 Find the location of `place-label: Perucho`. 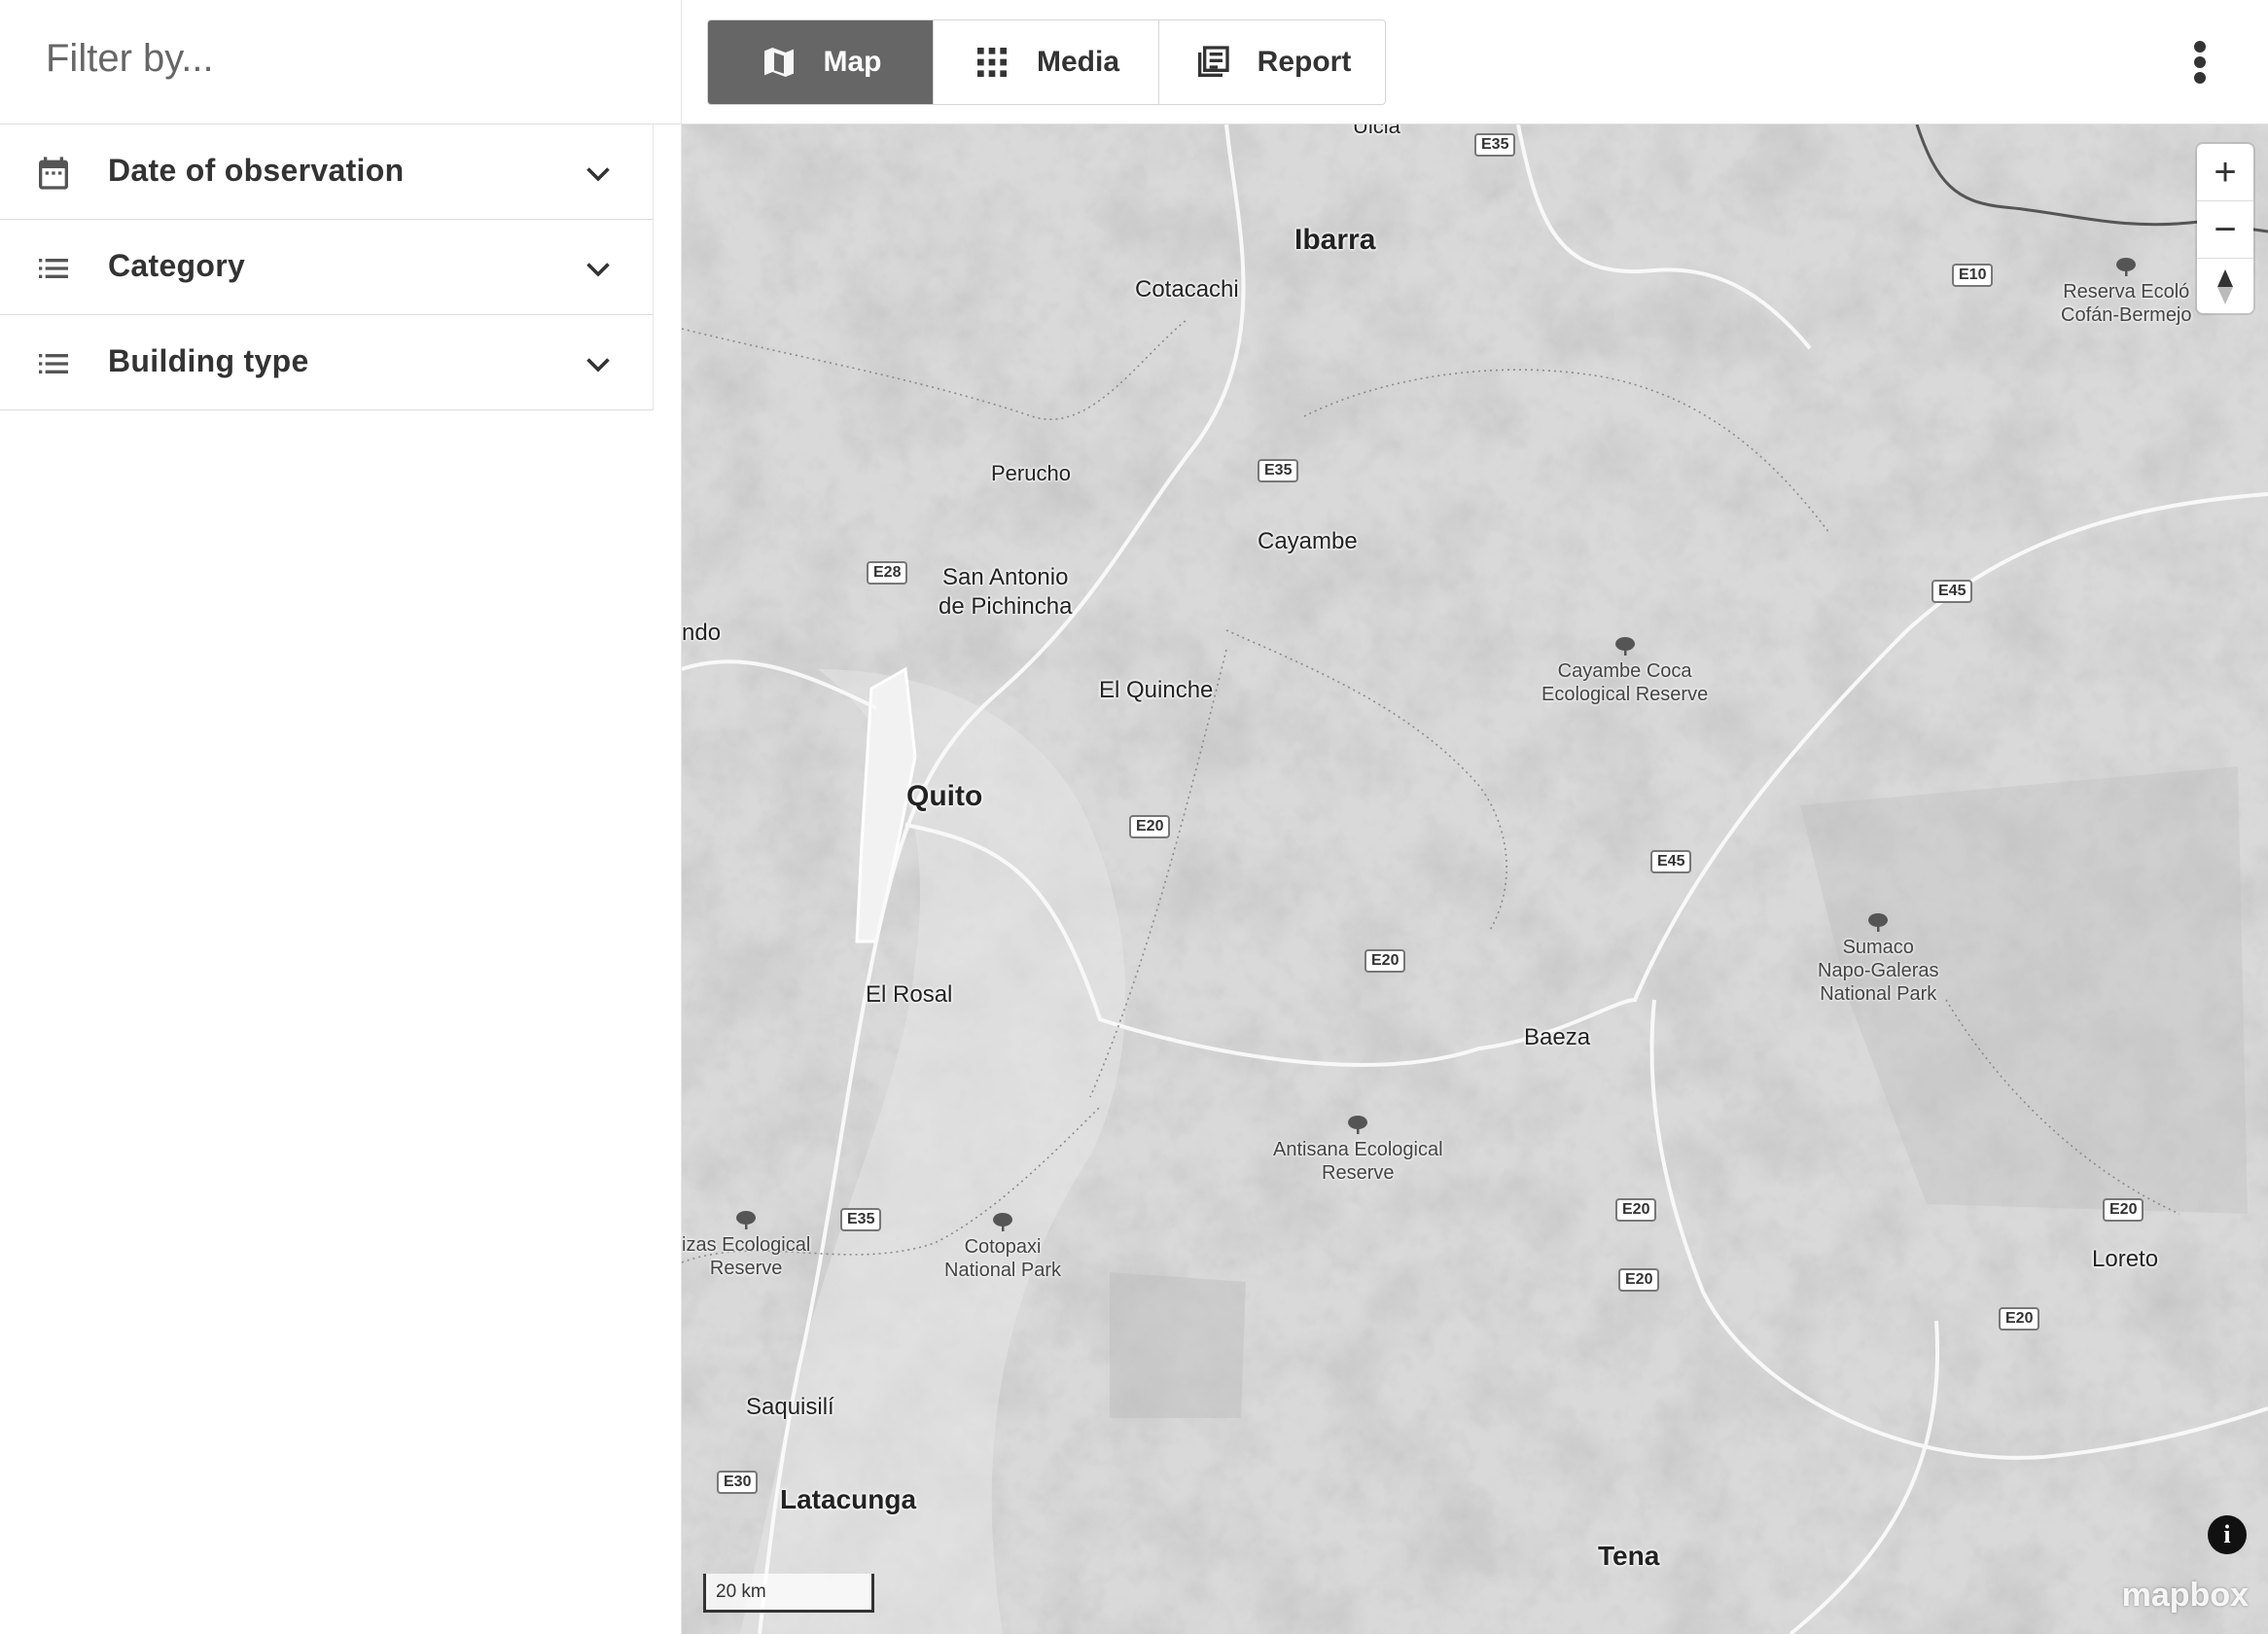

place-label: Perucho is located at coordinates (1031, 473).